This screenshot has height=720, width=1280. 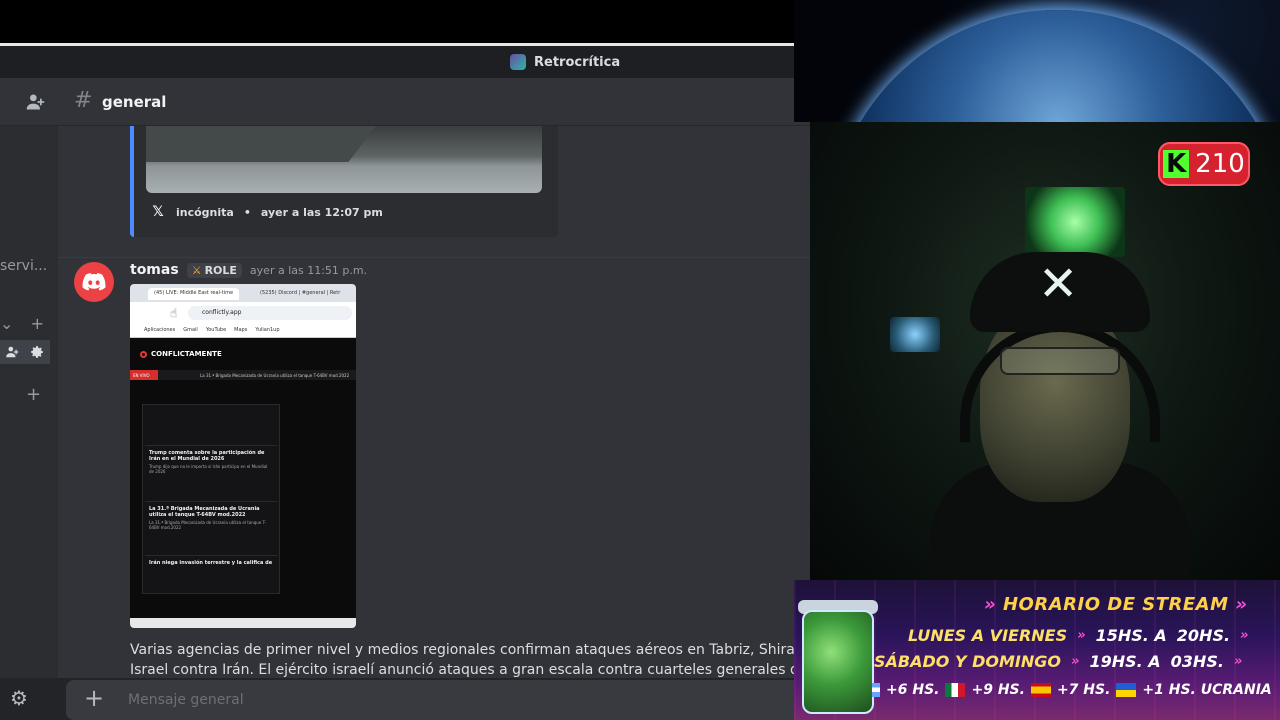 I want to click on message-divider, so click(x=434, y=257).